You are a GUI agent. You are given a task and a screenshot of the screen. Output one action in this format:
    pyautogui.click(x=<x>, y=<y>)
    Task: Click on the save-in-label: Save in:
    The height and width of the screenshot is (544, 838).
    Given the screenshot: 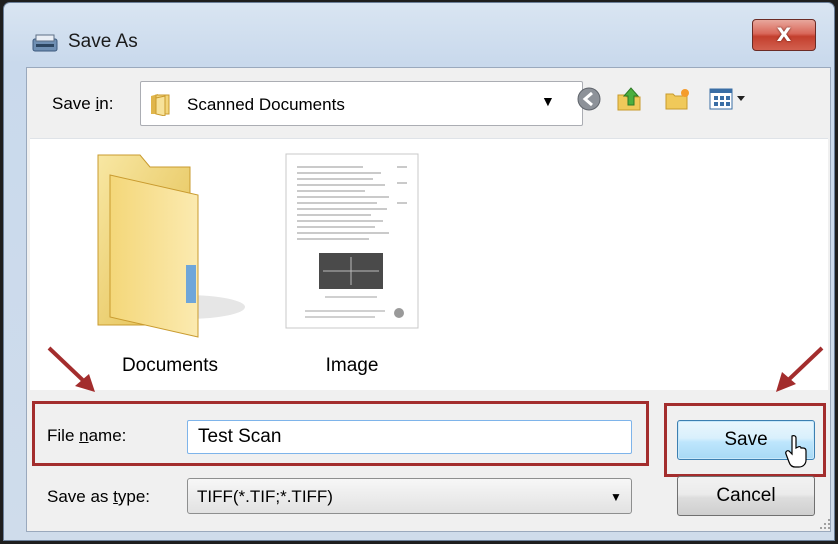 What is the action you would take?
    pyautogui.click(x=83, y=103)
    